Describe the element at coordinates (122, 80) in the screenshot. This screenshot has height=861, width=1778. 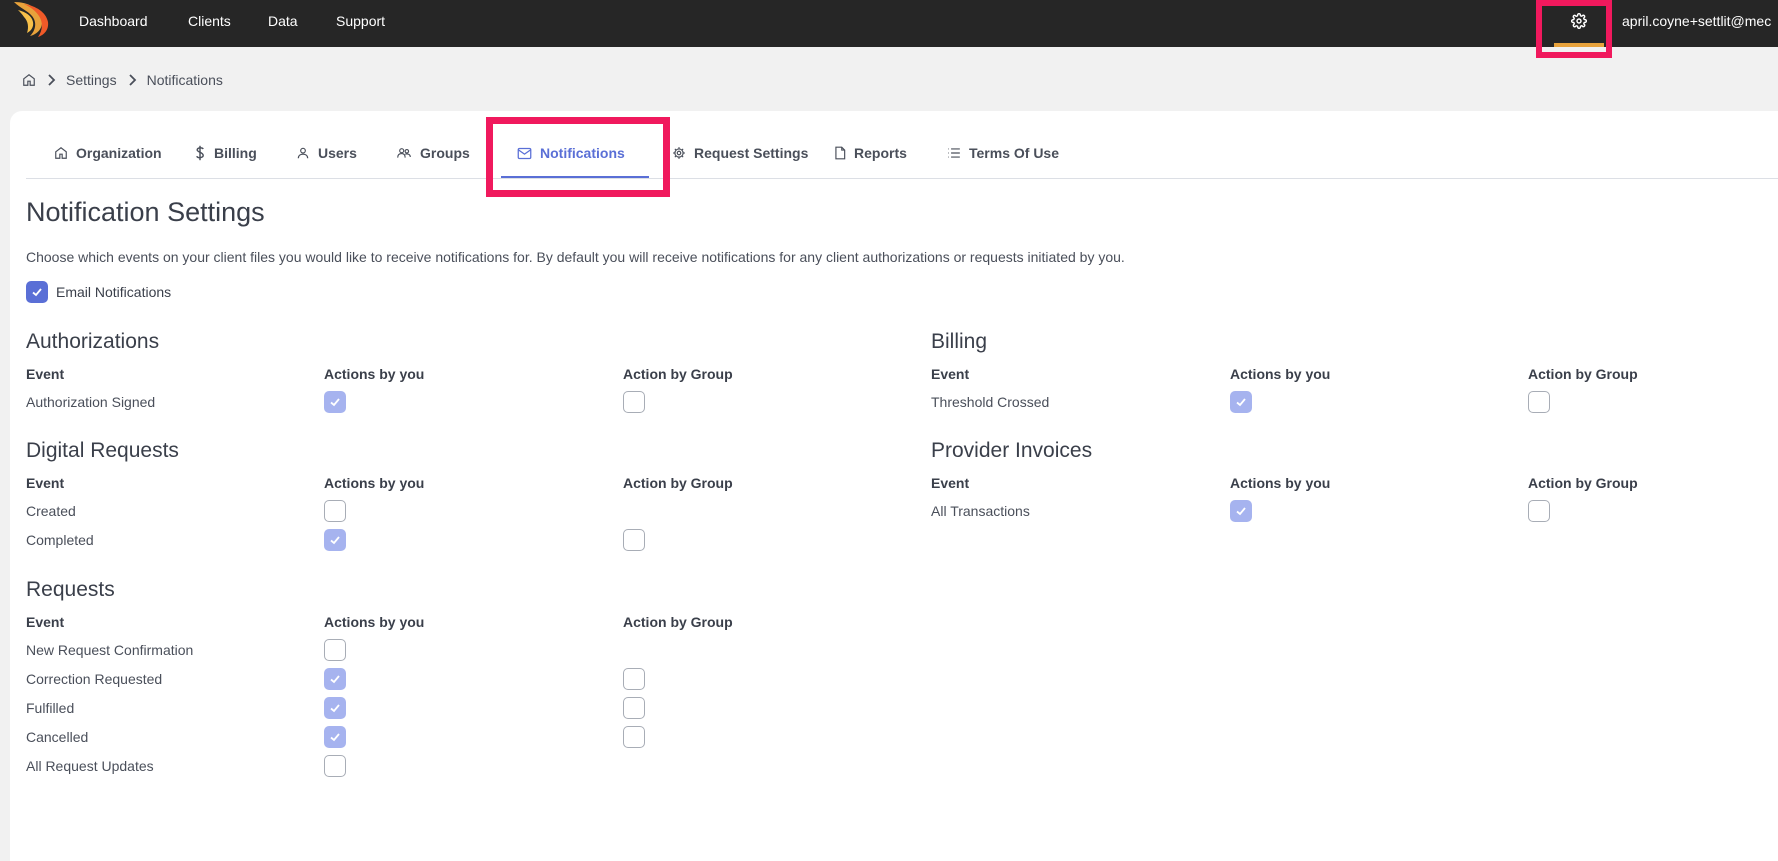
I see `breadcrumb: Settings Notifications` at that location.